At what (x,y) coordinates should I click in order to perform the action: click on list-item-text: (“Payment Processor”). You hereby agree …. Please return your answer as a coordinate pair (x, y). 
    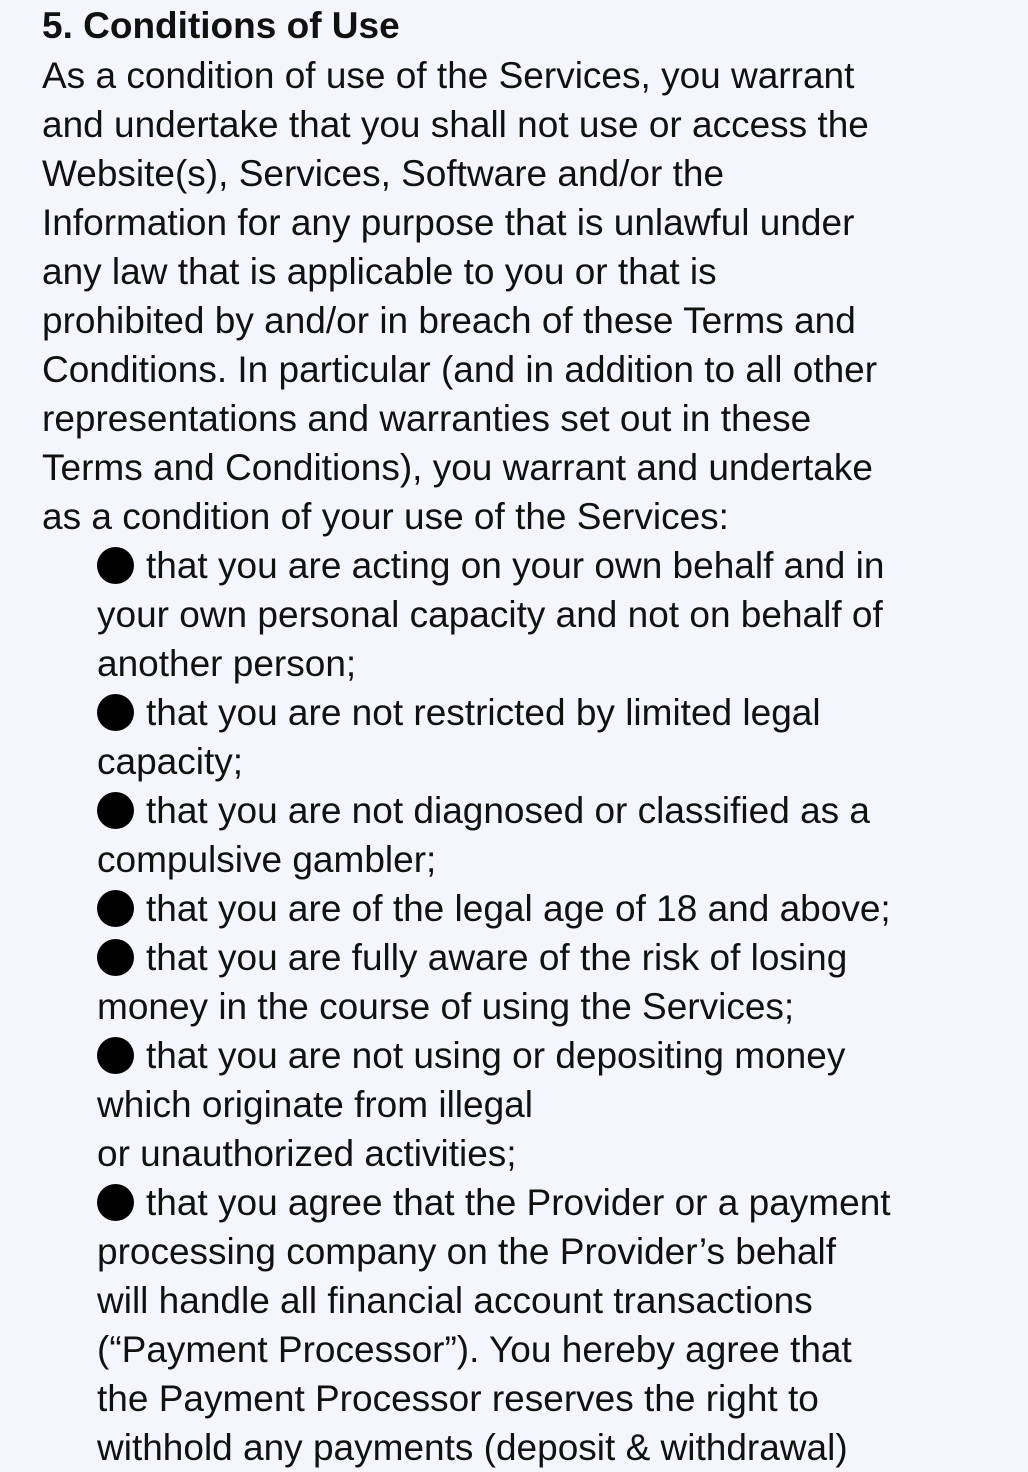
    Looking at the image, I should click on (474, 1349).